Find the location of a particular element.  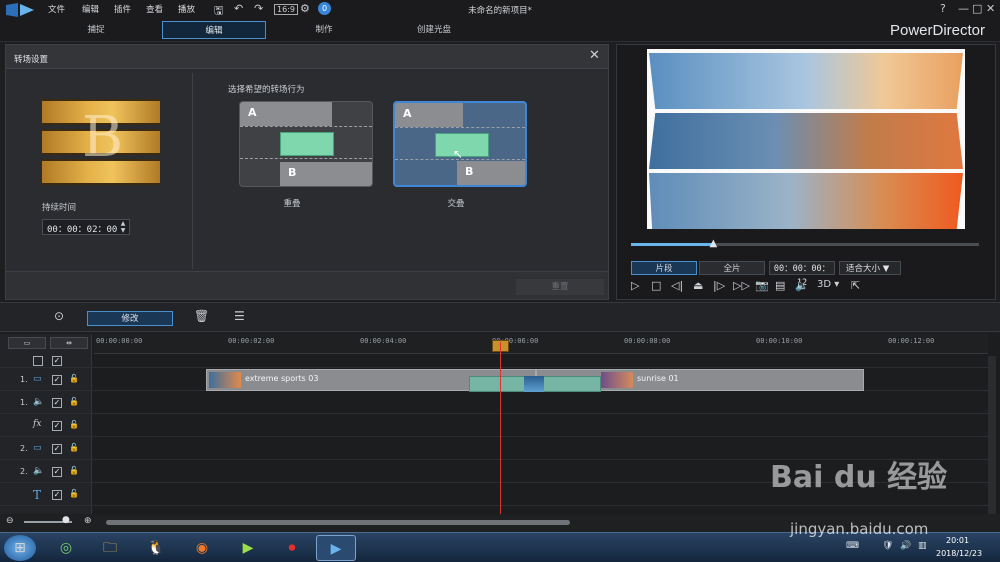

snapshot-icon: 📷 is located at coordinates (762, 285).